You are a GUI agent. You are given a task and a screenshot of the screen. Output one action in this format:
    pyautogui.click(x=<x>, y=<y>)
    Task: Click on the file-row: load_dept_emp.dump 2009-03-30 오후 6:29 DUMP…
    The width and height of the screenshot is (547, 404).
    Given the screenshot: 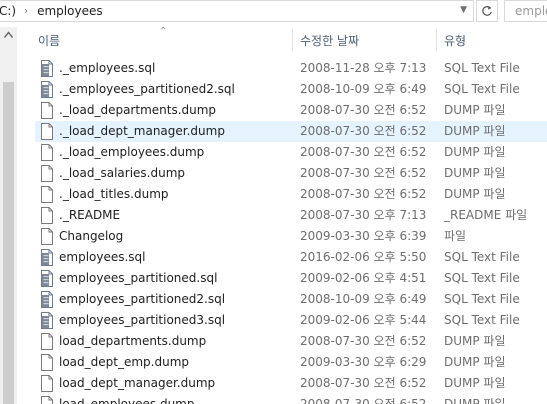 What is the action you would take?
    pyautogui.click(x=291, y=362)
    